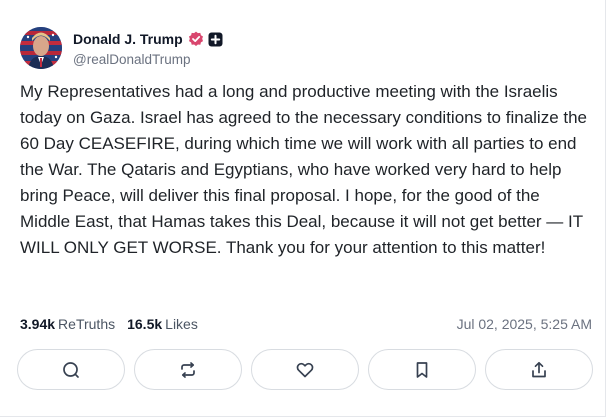 The height and width of the screenshot is (419, 612). I want to click on retruth-icon, so click(188, 370).